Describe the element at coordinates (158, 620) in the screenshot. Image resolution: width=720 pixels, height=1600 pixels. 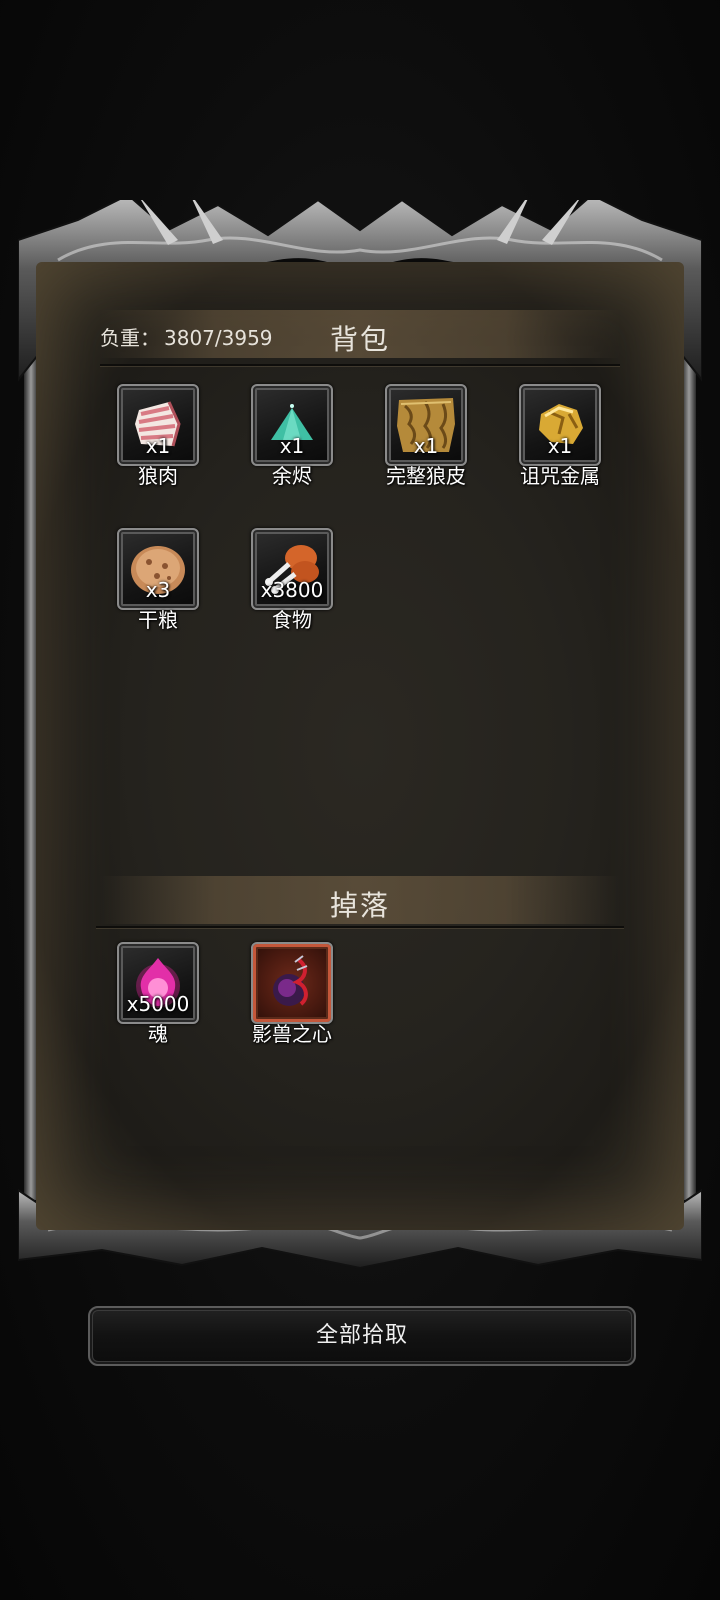
I see `item-name: 干粮` at that location.